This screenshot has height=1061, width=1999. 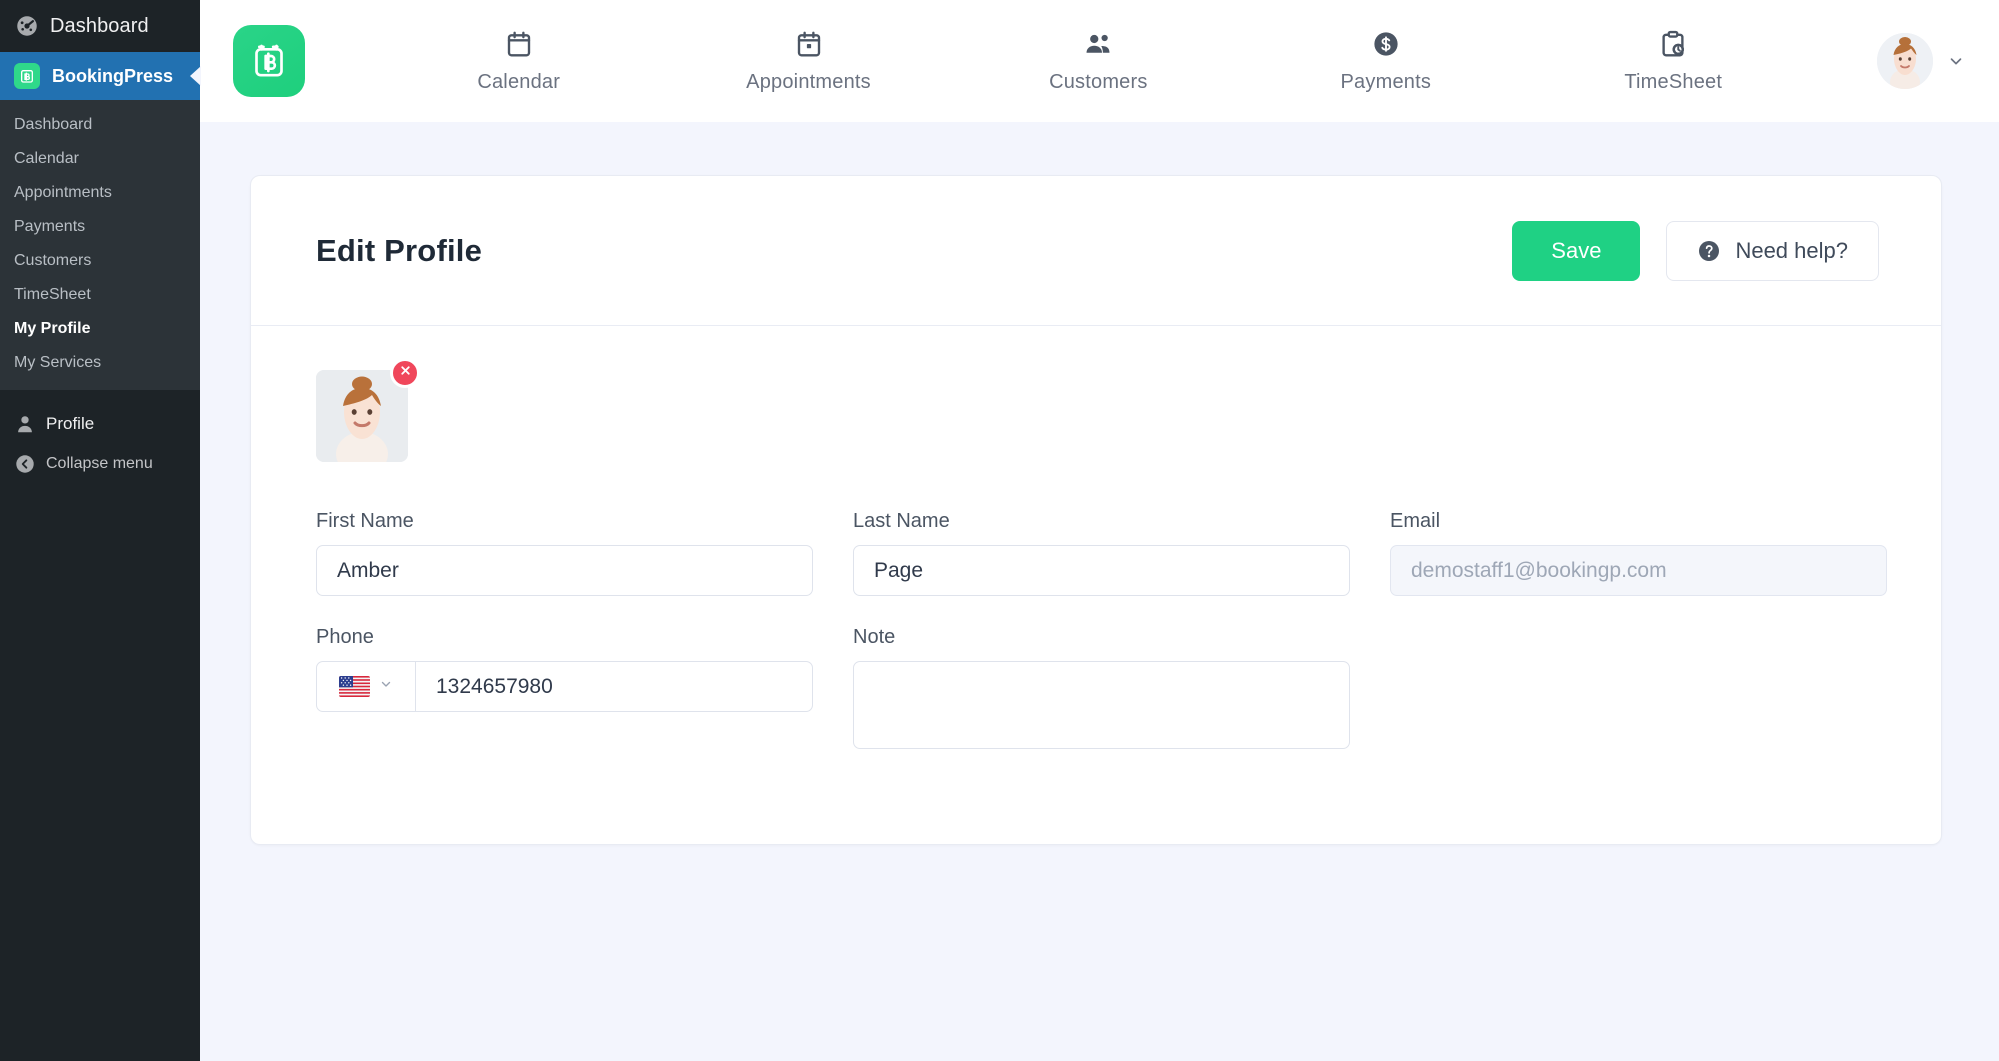 I want to click on profile-menu, so click(x=1921, y=61).